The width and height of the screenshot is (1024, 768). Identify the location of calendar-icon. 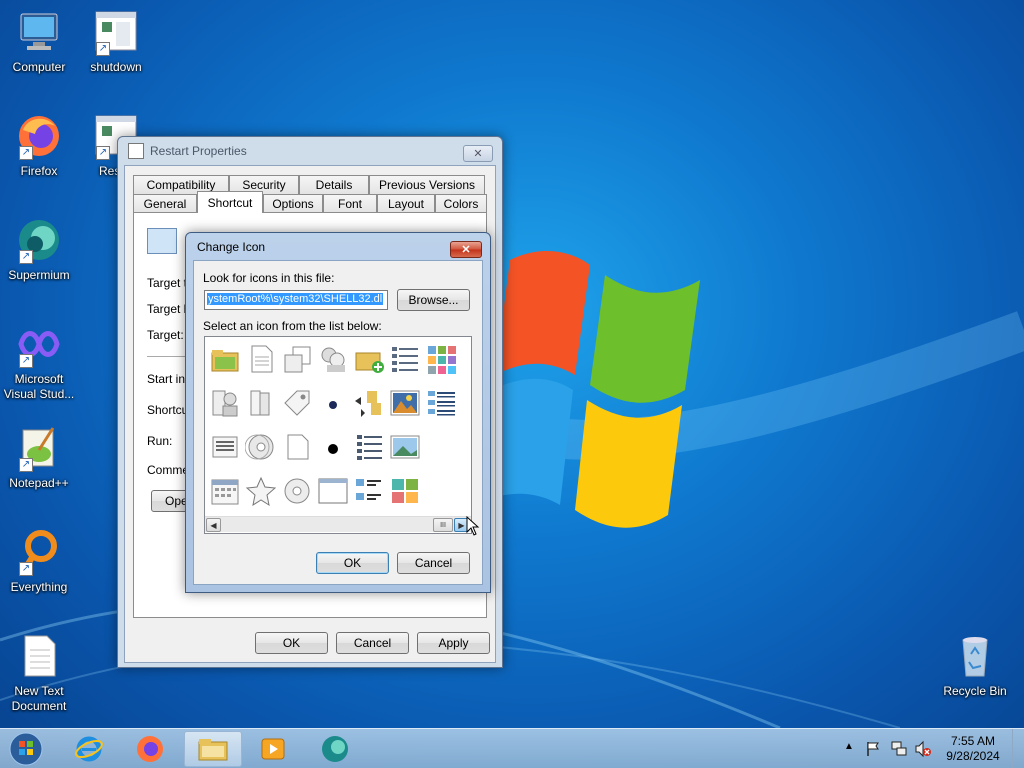
(225, 491).